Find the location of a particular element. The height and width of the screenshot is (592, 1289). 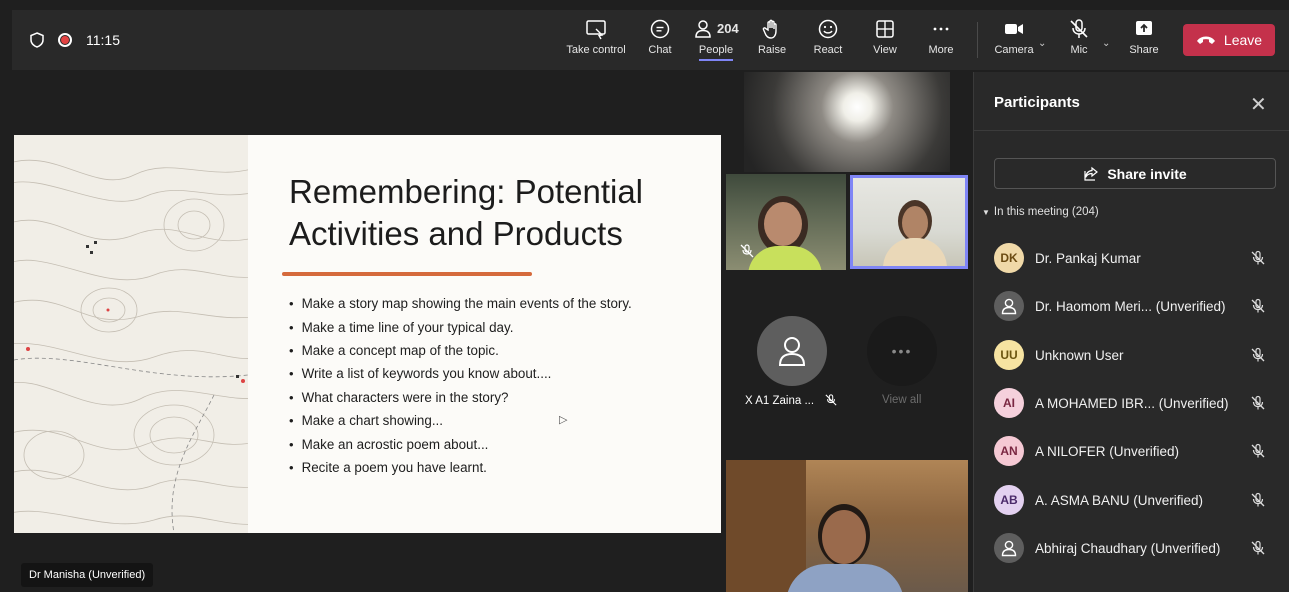

avatar-initials: AN is located at coordinates (1009, 451).